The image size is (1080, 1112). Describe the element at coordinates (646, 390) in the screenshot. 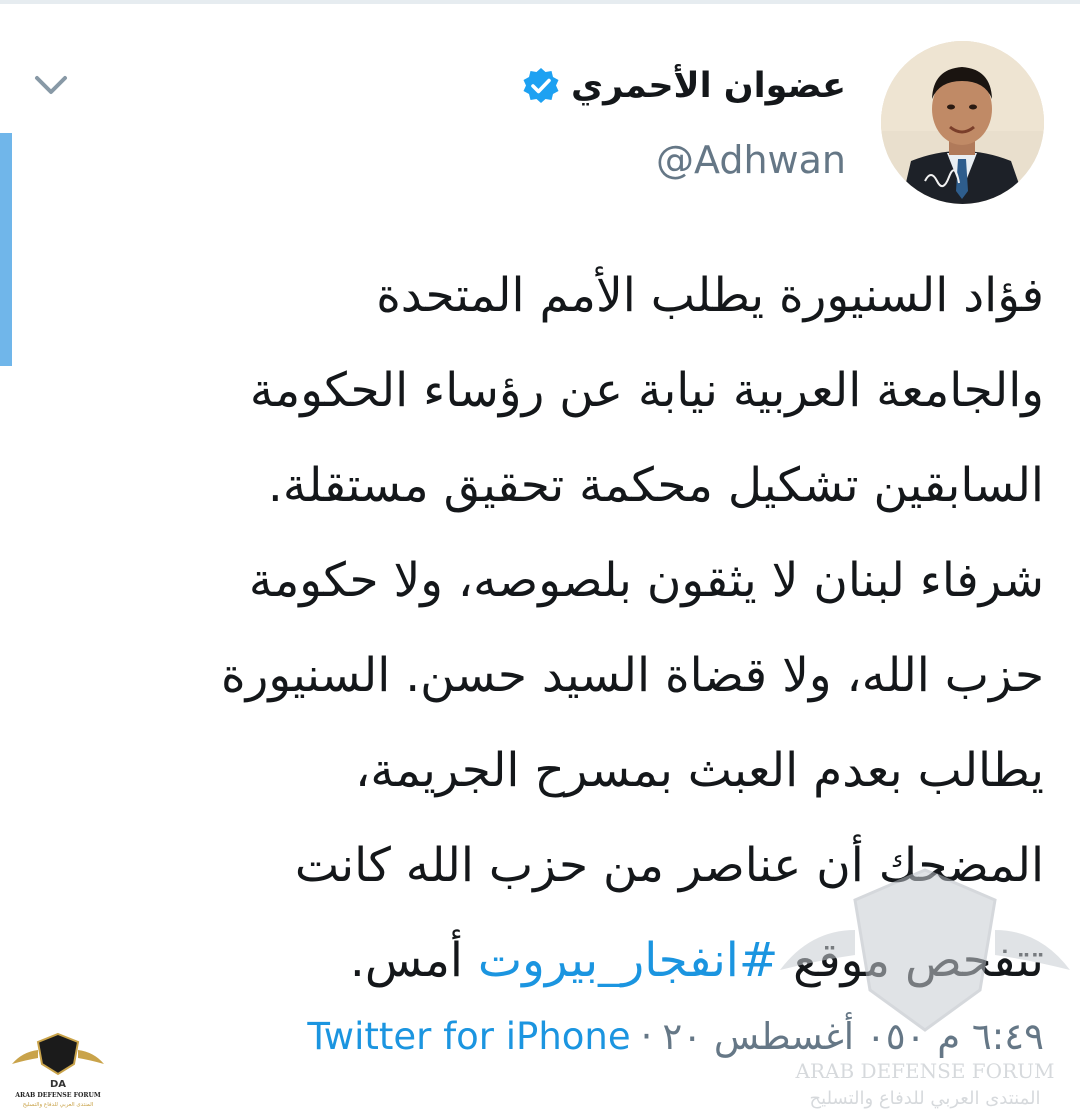

I see `tweet-line: والجامعة العربية نيابة عن رؤساء الحكومة` at that location.